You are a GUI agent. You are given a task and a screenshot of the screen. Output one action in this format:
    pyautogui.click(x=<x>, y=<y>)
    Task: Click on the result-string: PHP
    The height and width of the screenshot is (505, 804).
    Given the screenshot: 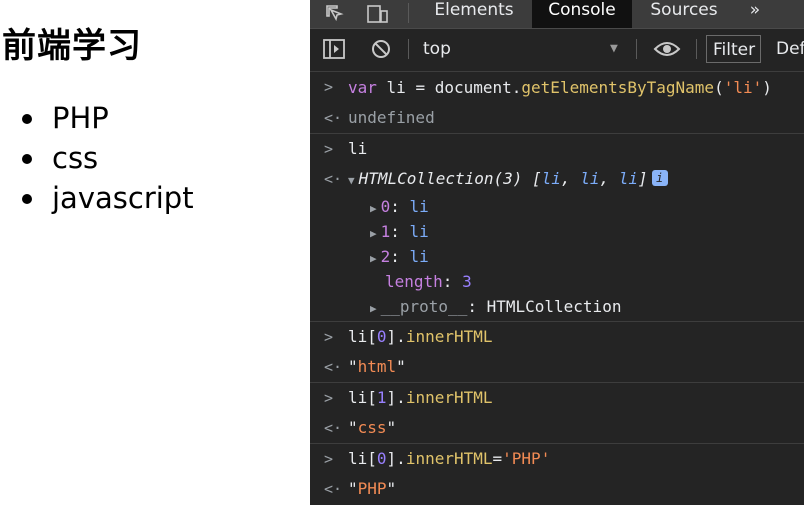 What is the action you would take?
    pyautogui.click(x=372, y=488)
    